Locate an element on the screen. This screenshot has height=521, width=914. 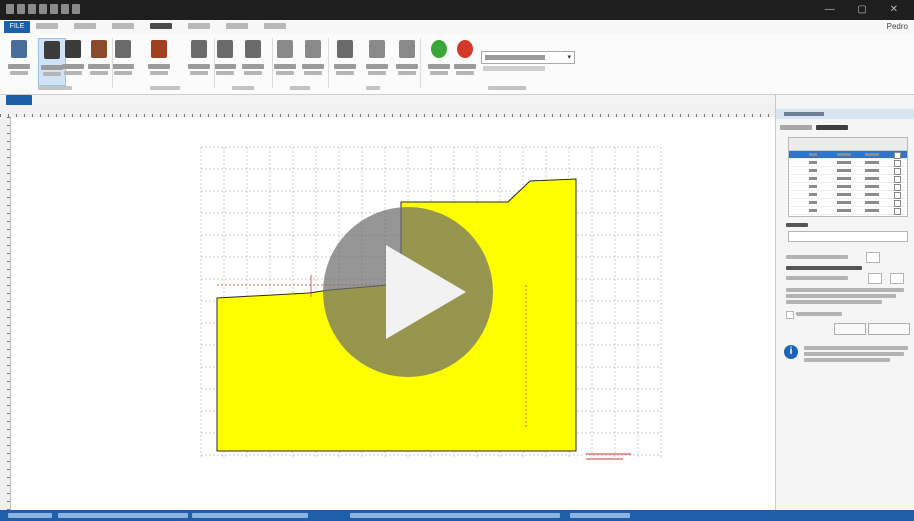
vertical-ruler is located at coordinates (5, 313).